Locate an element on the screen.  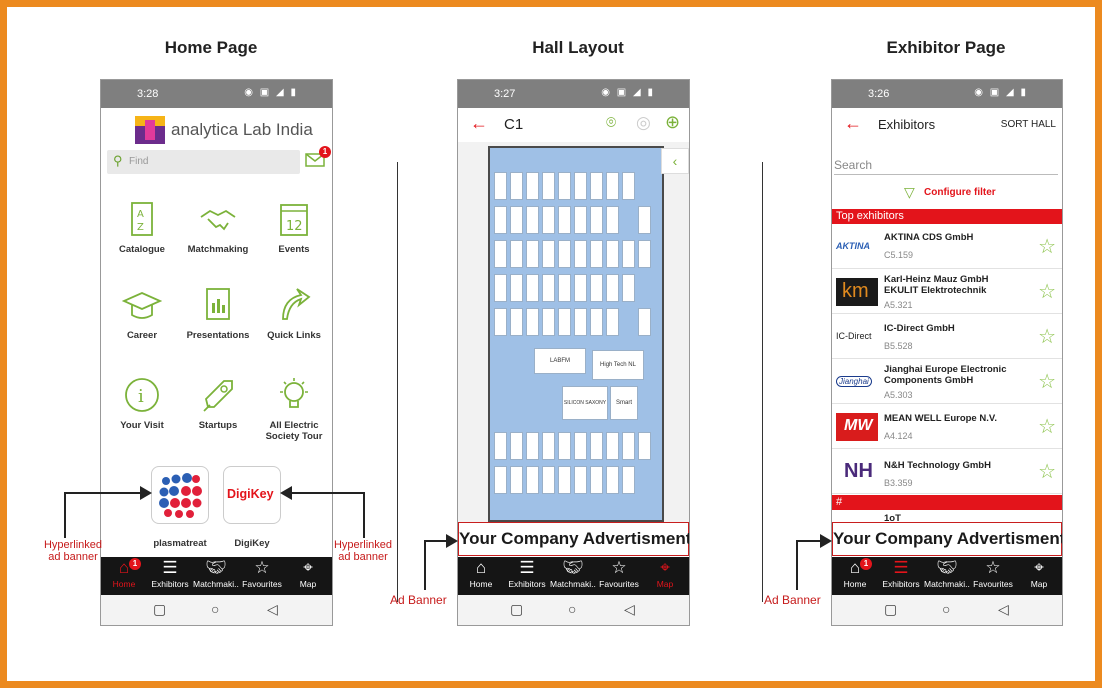
tile-catalogue: AZ Catalogue is located at coordinates (142, 226).